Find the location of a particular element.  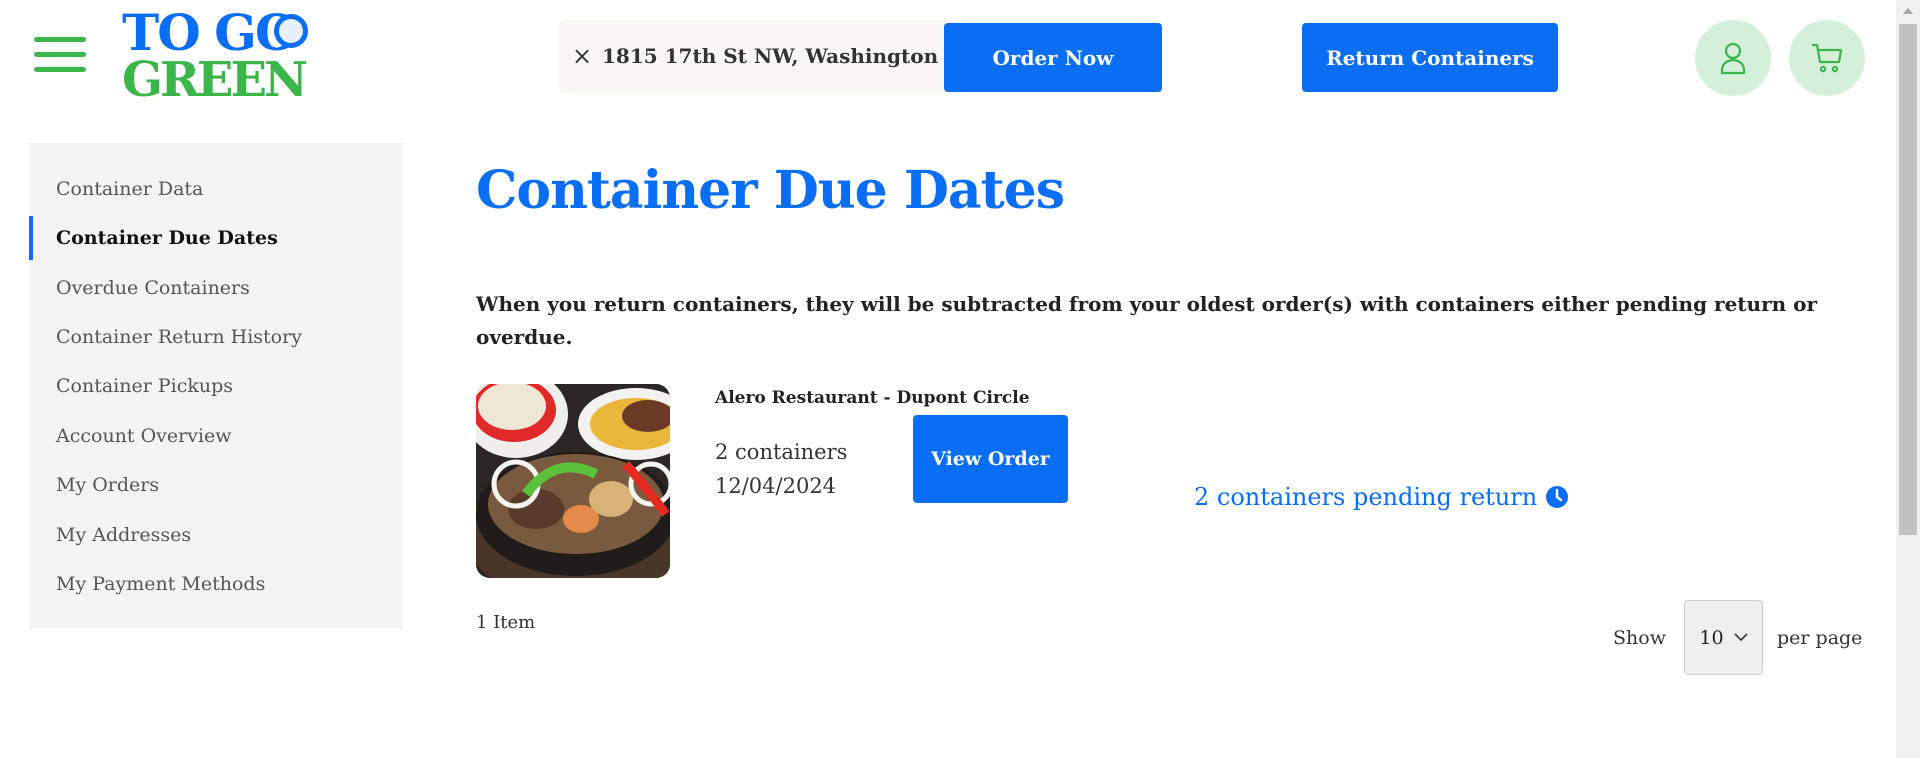

account-button is located at coordinates (1733, 58).